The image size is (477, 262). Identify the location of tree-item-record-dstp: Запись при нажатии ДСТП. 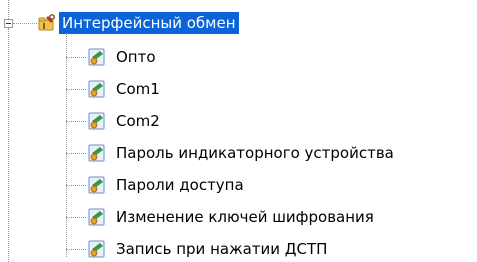
(238, 249).